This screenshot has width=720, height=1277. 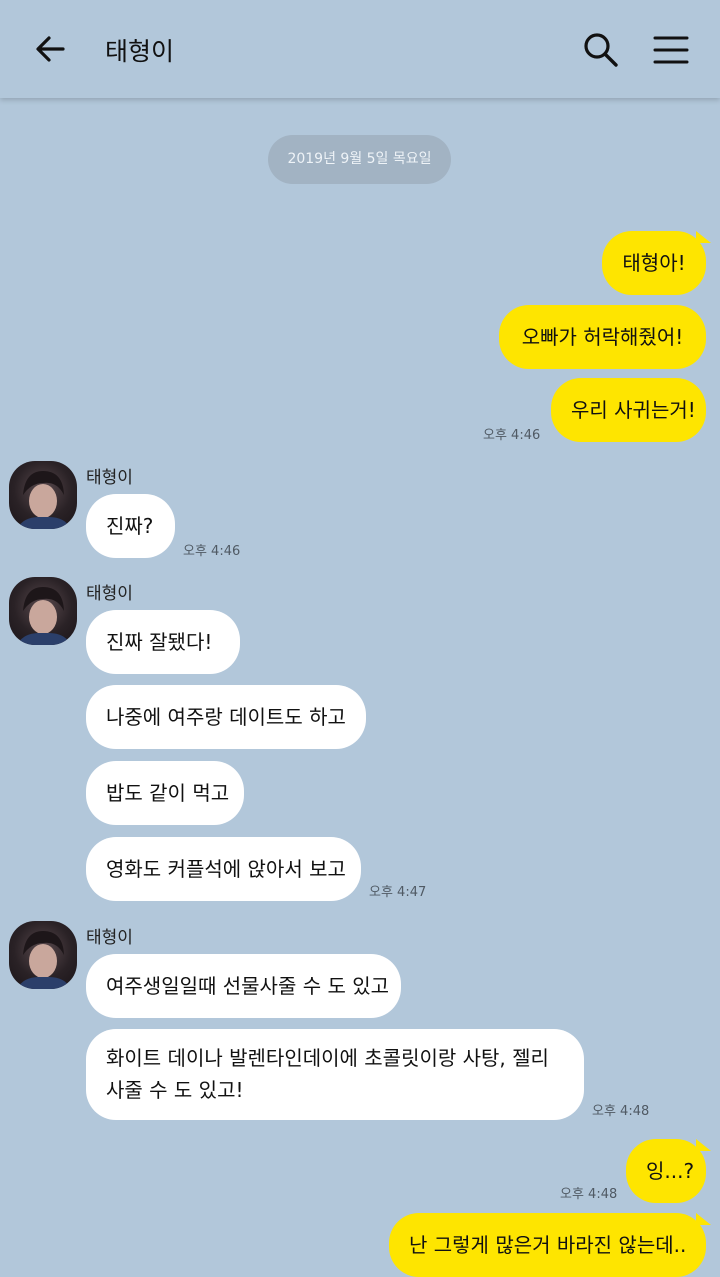 What do you see at coordinates (359, 159) in the screenshot?
I see `date-divider: 2019년 9월 5일 목요일` at bounding box center [359, 159].